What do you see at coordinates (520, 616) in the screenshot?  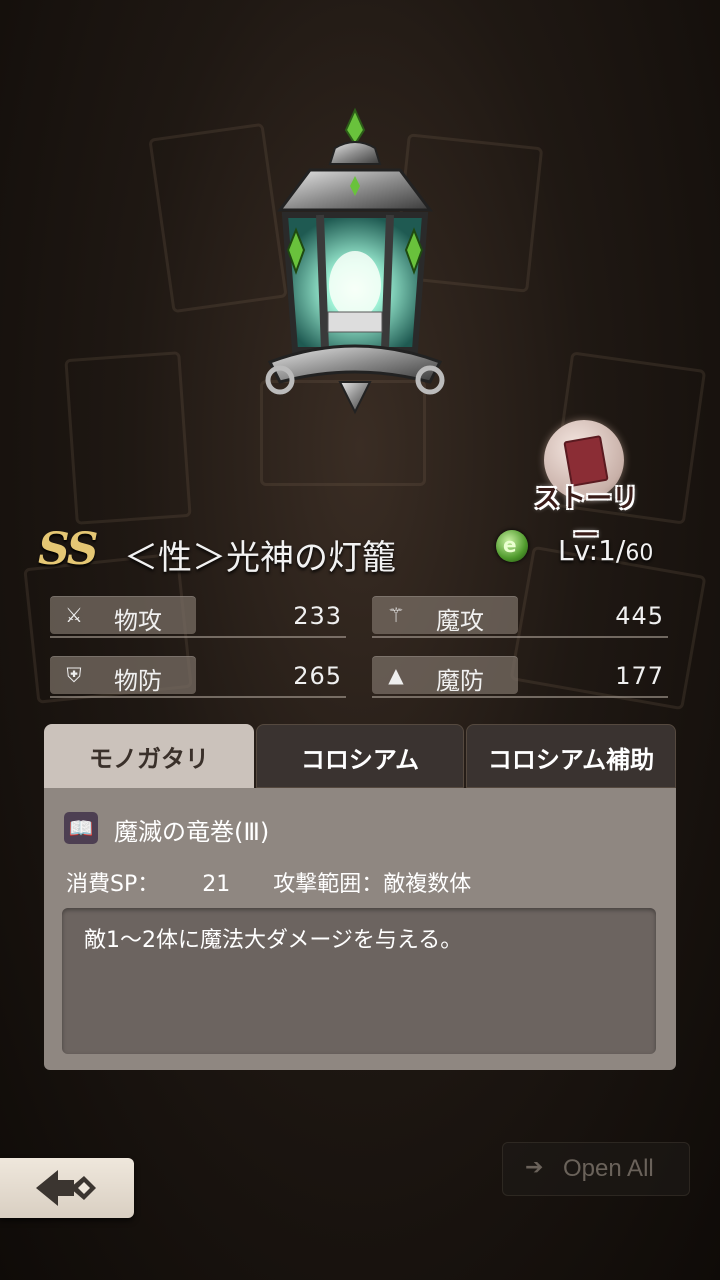 I see `stat-mag-atk: ⚚ 魔攻 445` at bounding box center [520, 616].